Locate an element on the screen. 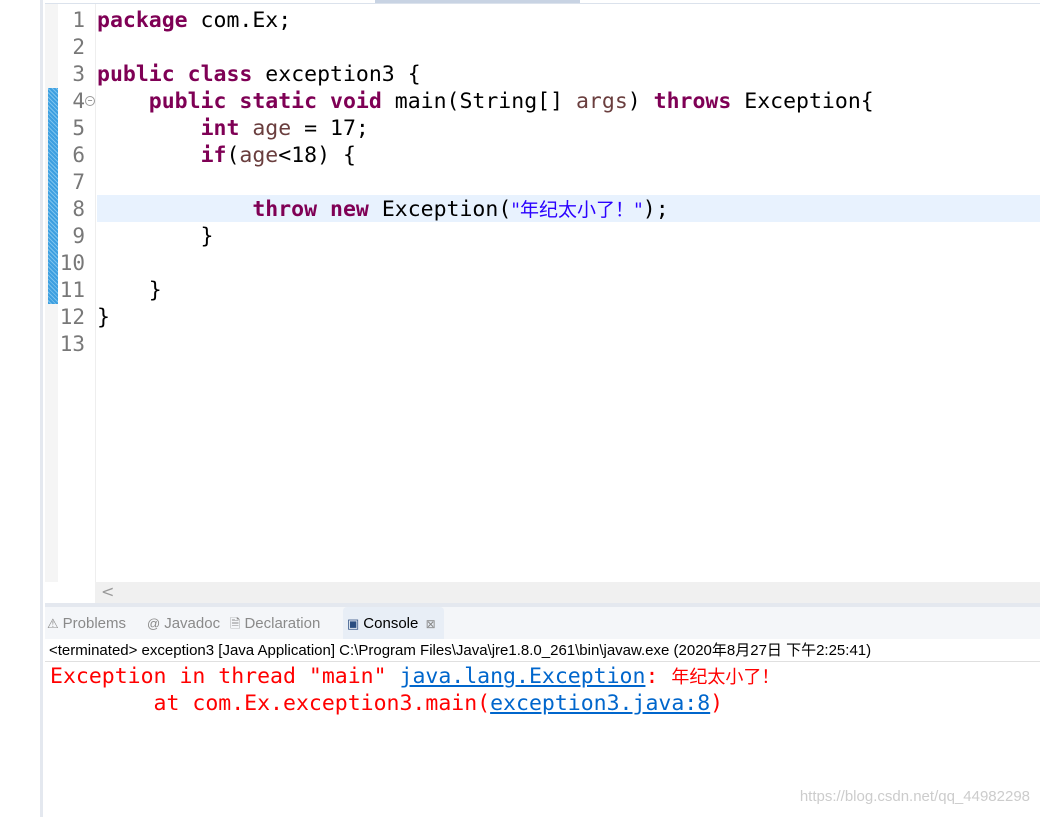 The image size is (1040, 817). close-icon: ⊠ is located at coordinates (429, 624).